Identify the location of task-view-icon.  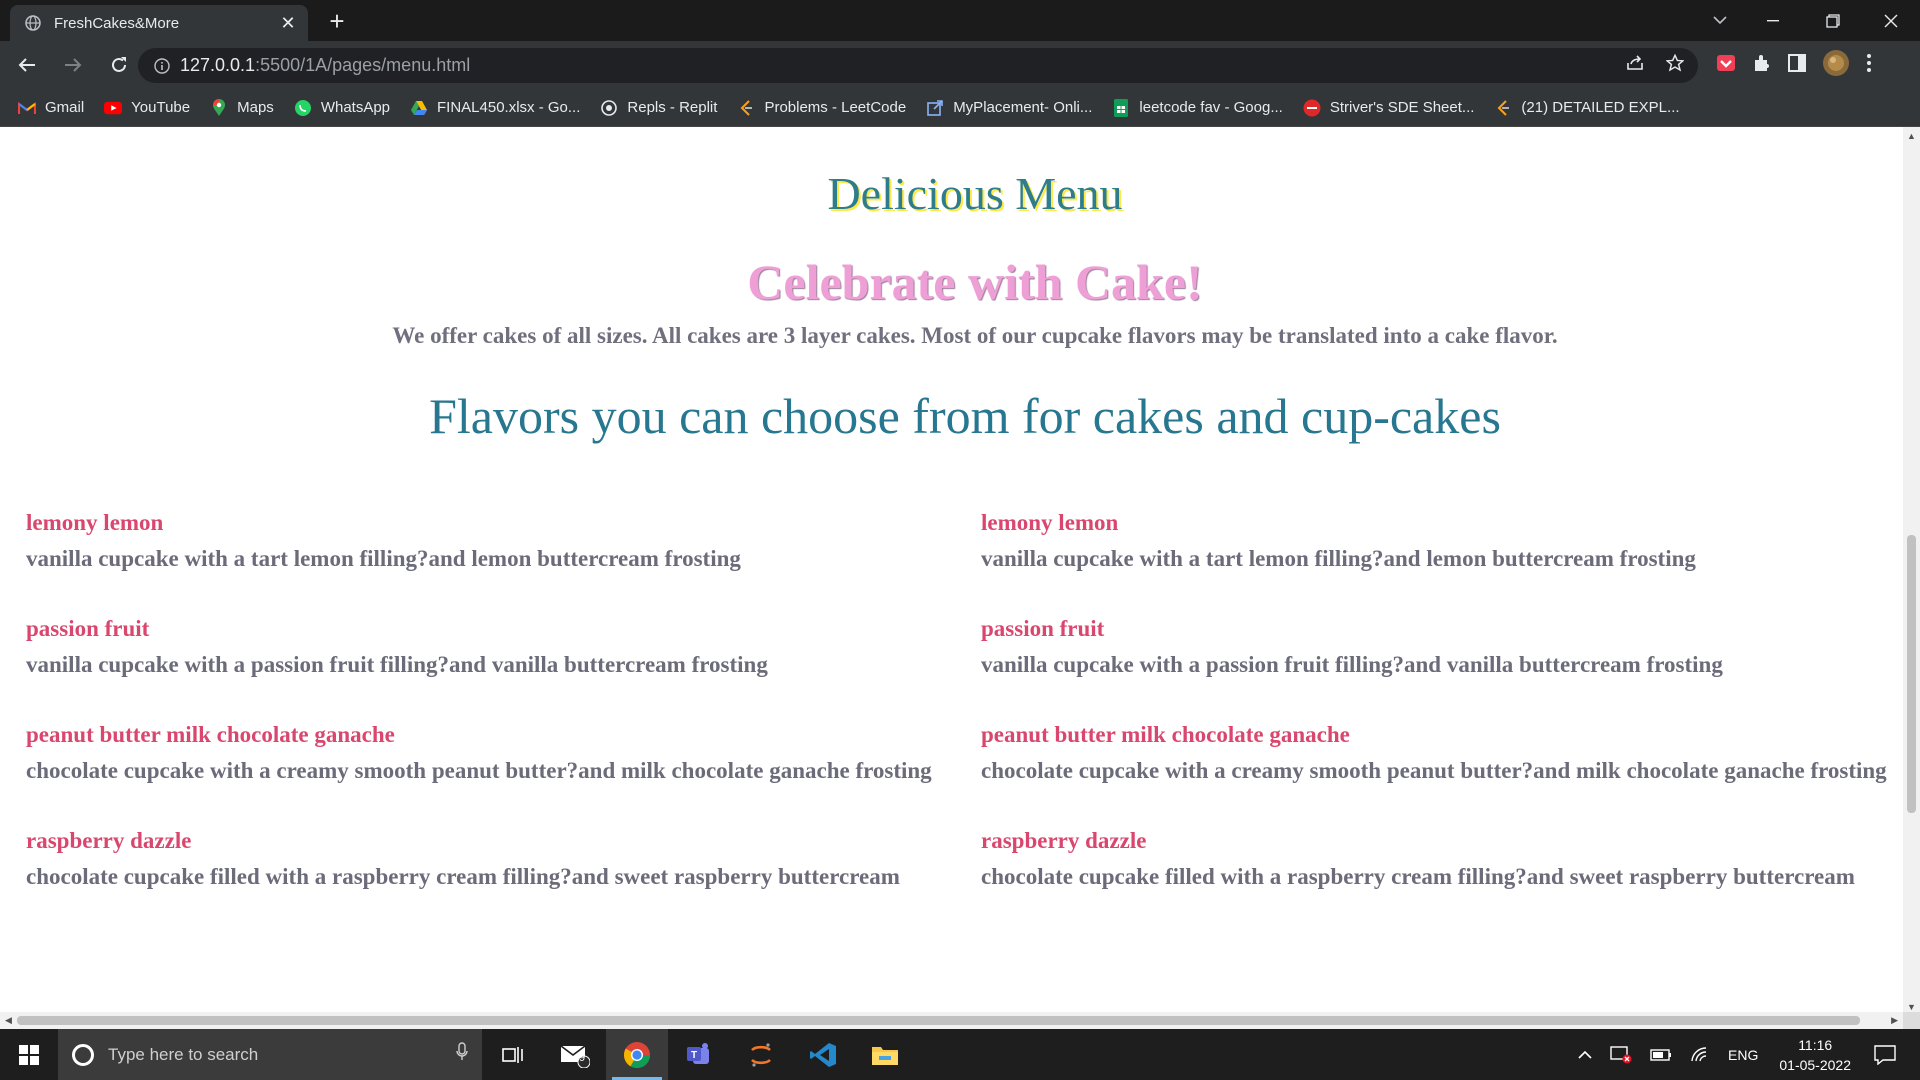
(512, 1054).